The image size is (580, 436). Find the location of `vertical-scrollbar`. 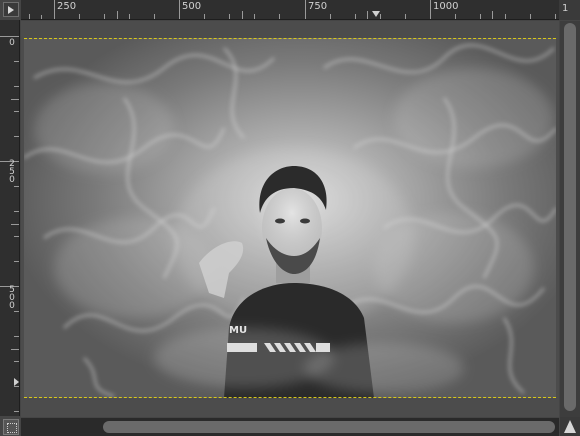

vertical-scrollbar is located at coordinates (570, 219).